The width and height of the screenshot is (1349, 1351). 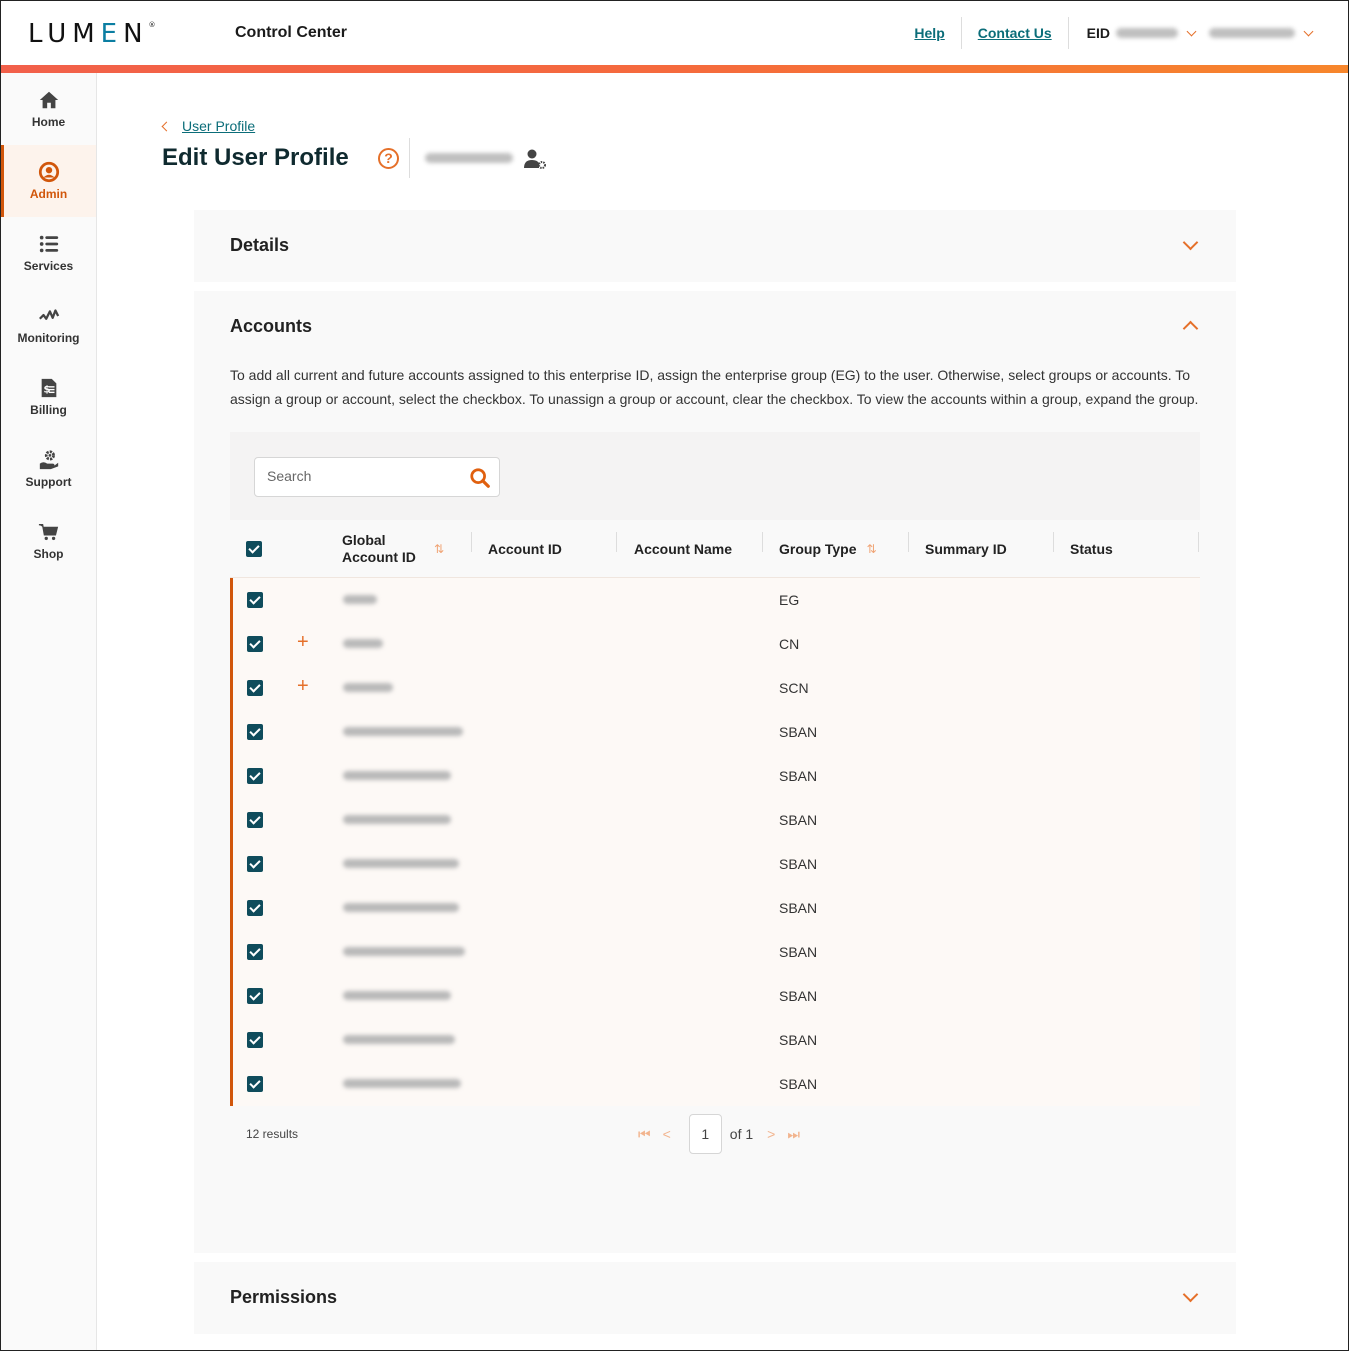 I want to click on page-number-input: 1, so click(x=705, y=1134).